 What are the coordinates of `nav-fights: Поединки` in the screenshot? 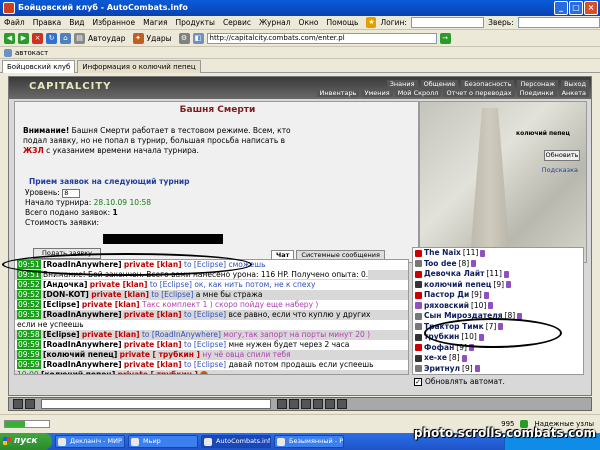 It's located at (536, 93).